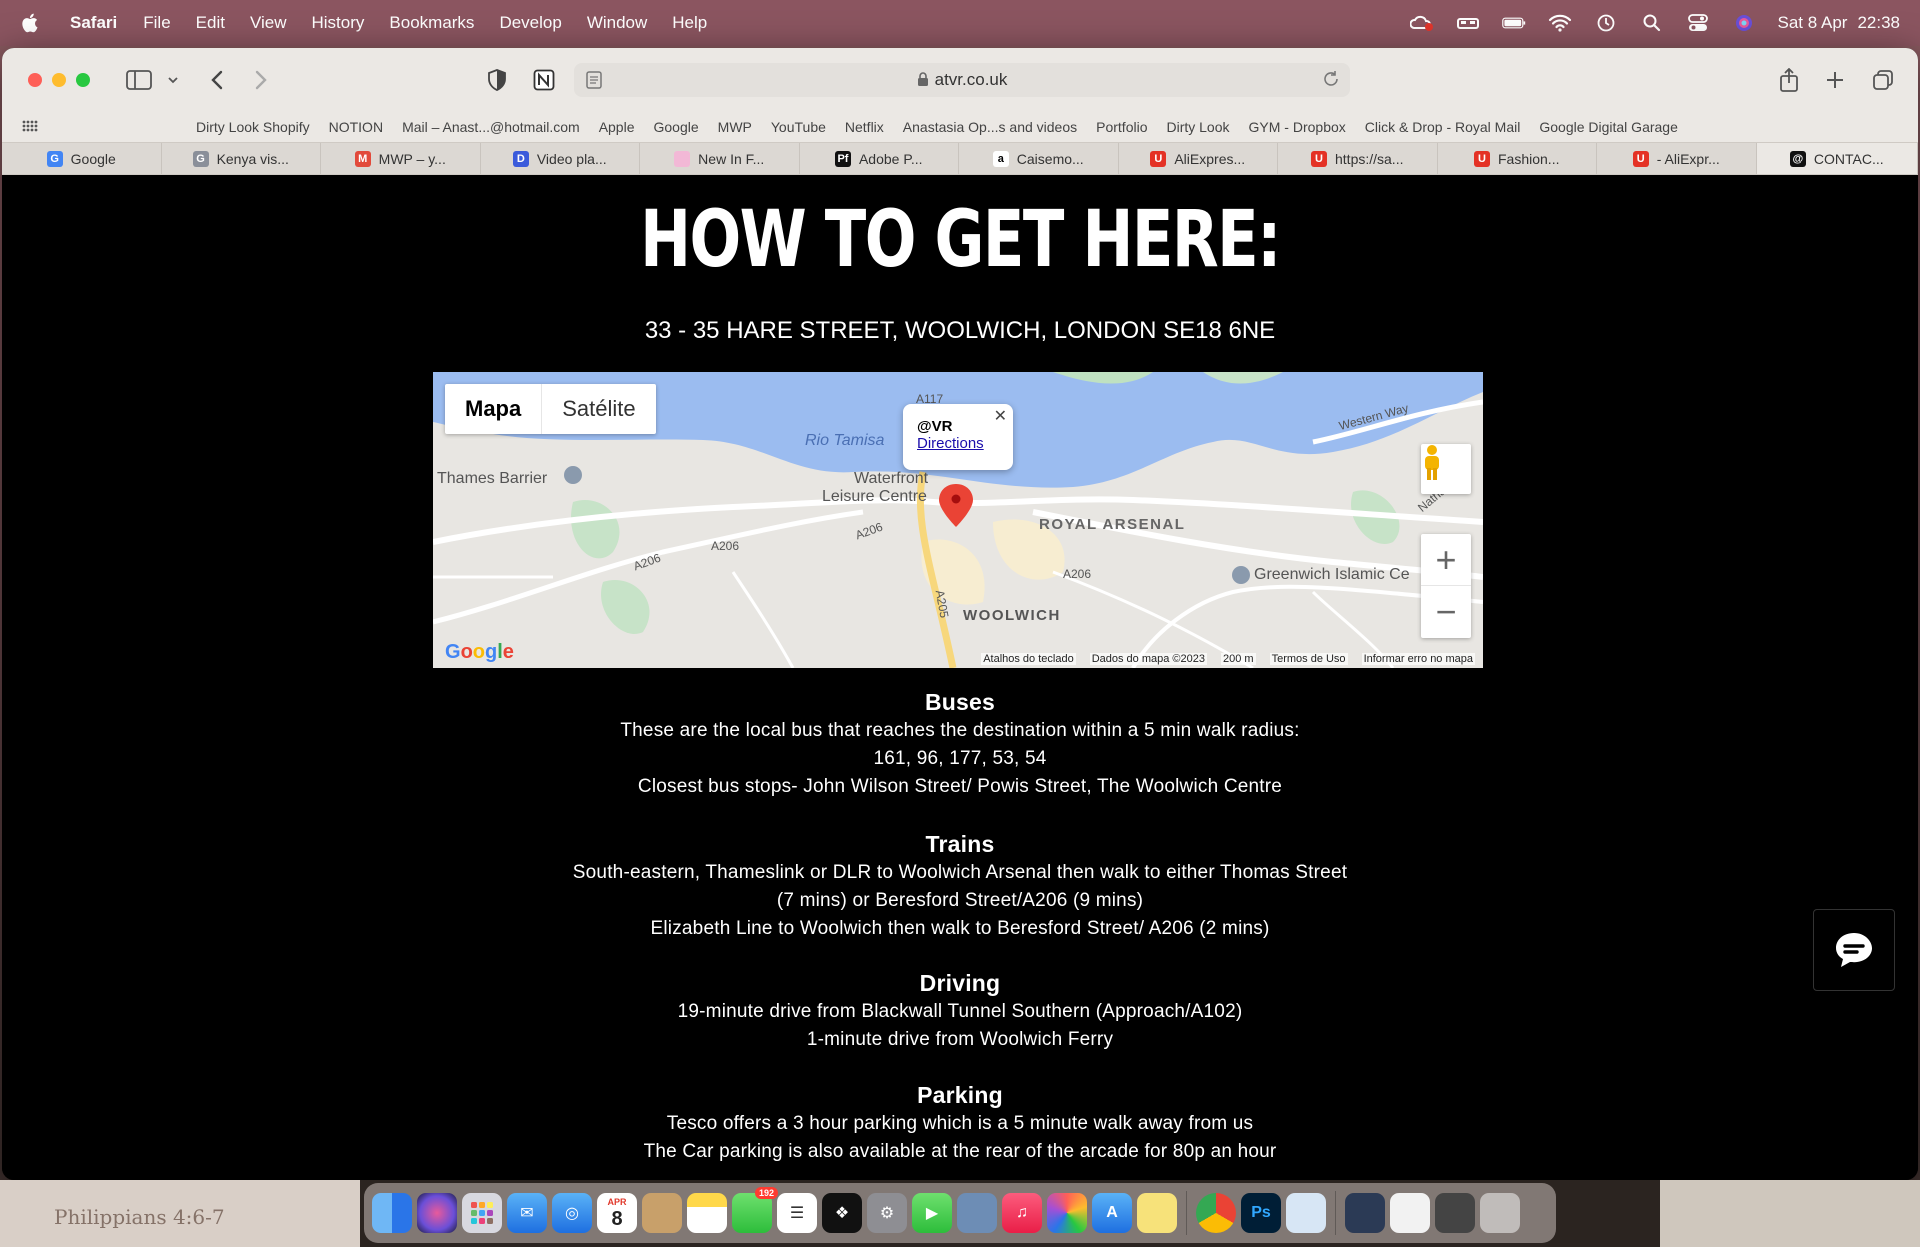 This screenshot has height=1247, width=1920. Describe the element at coordinates (1835, 80) in the screenshot. I see `new-tab-icon` at that location.